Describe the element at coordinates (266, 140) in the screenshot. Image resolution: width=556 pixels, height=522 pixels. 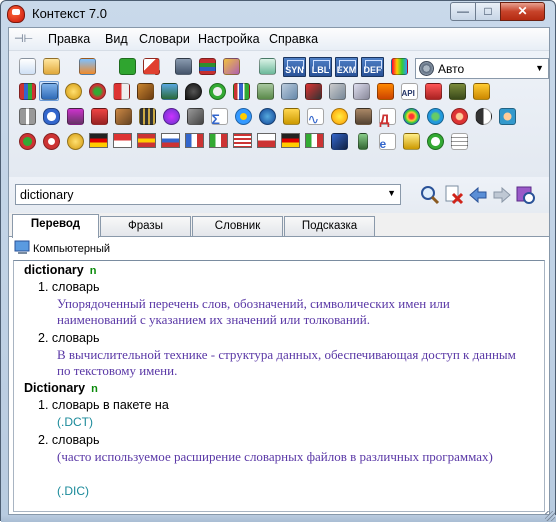
I see `polish-flag-icon` at that location.